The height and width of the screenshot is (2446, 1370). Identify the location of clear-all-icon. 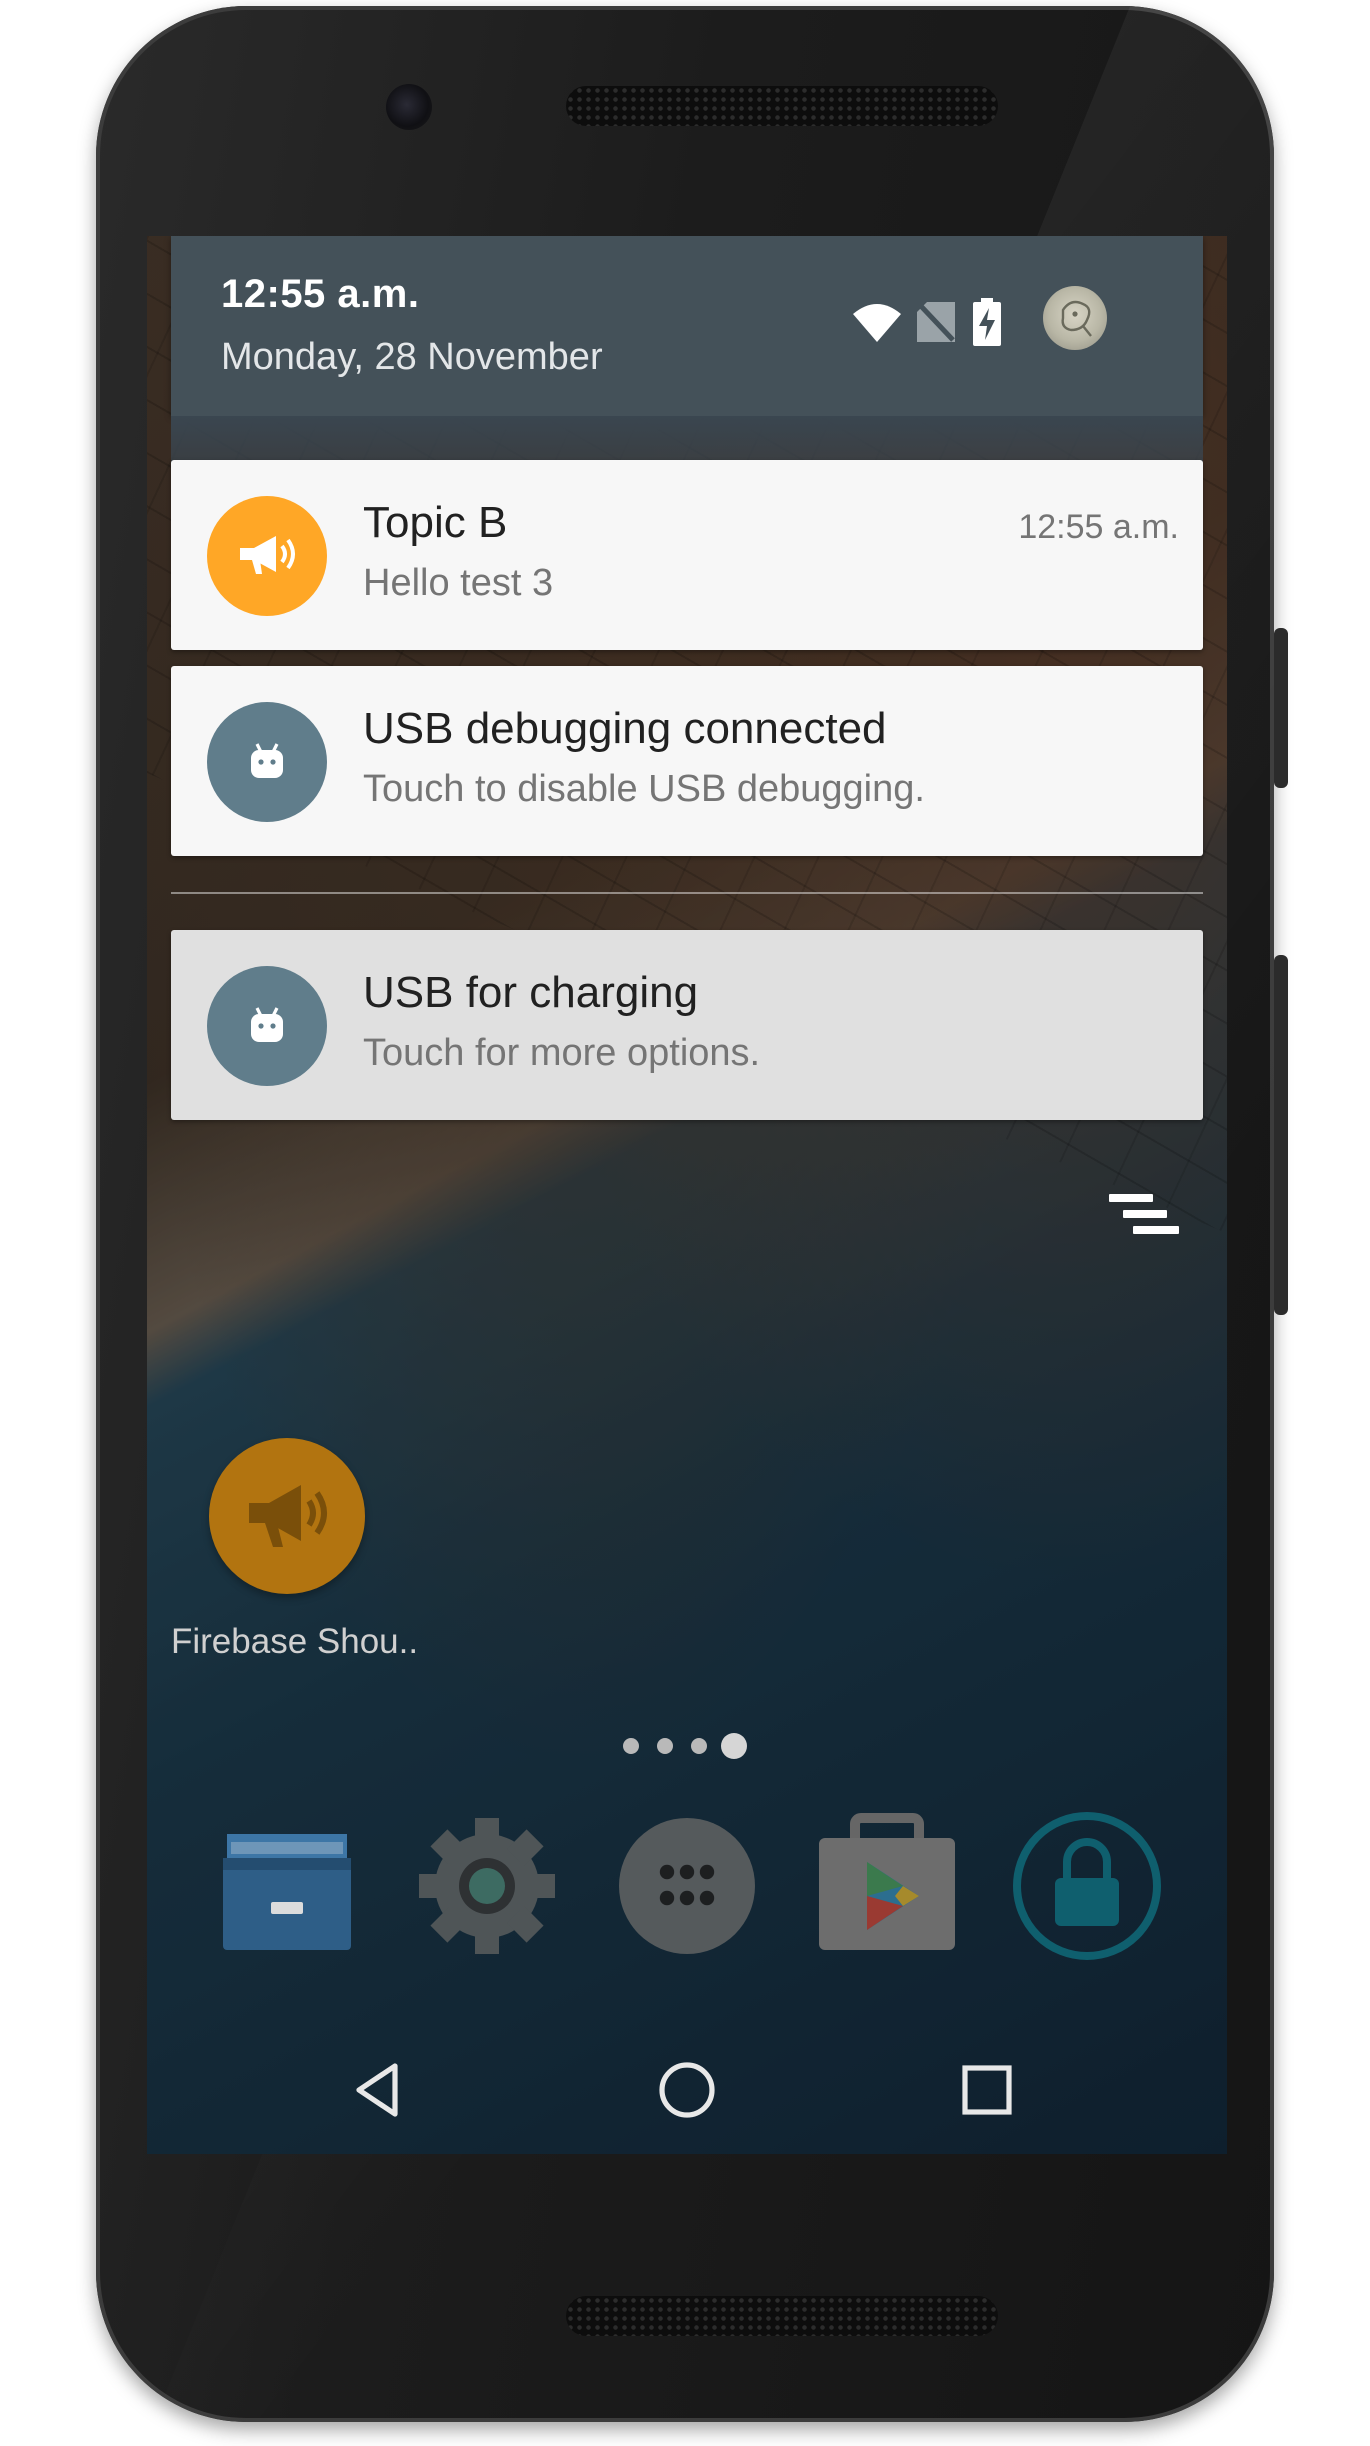
(1144, 1214).